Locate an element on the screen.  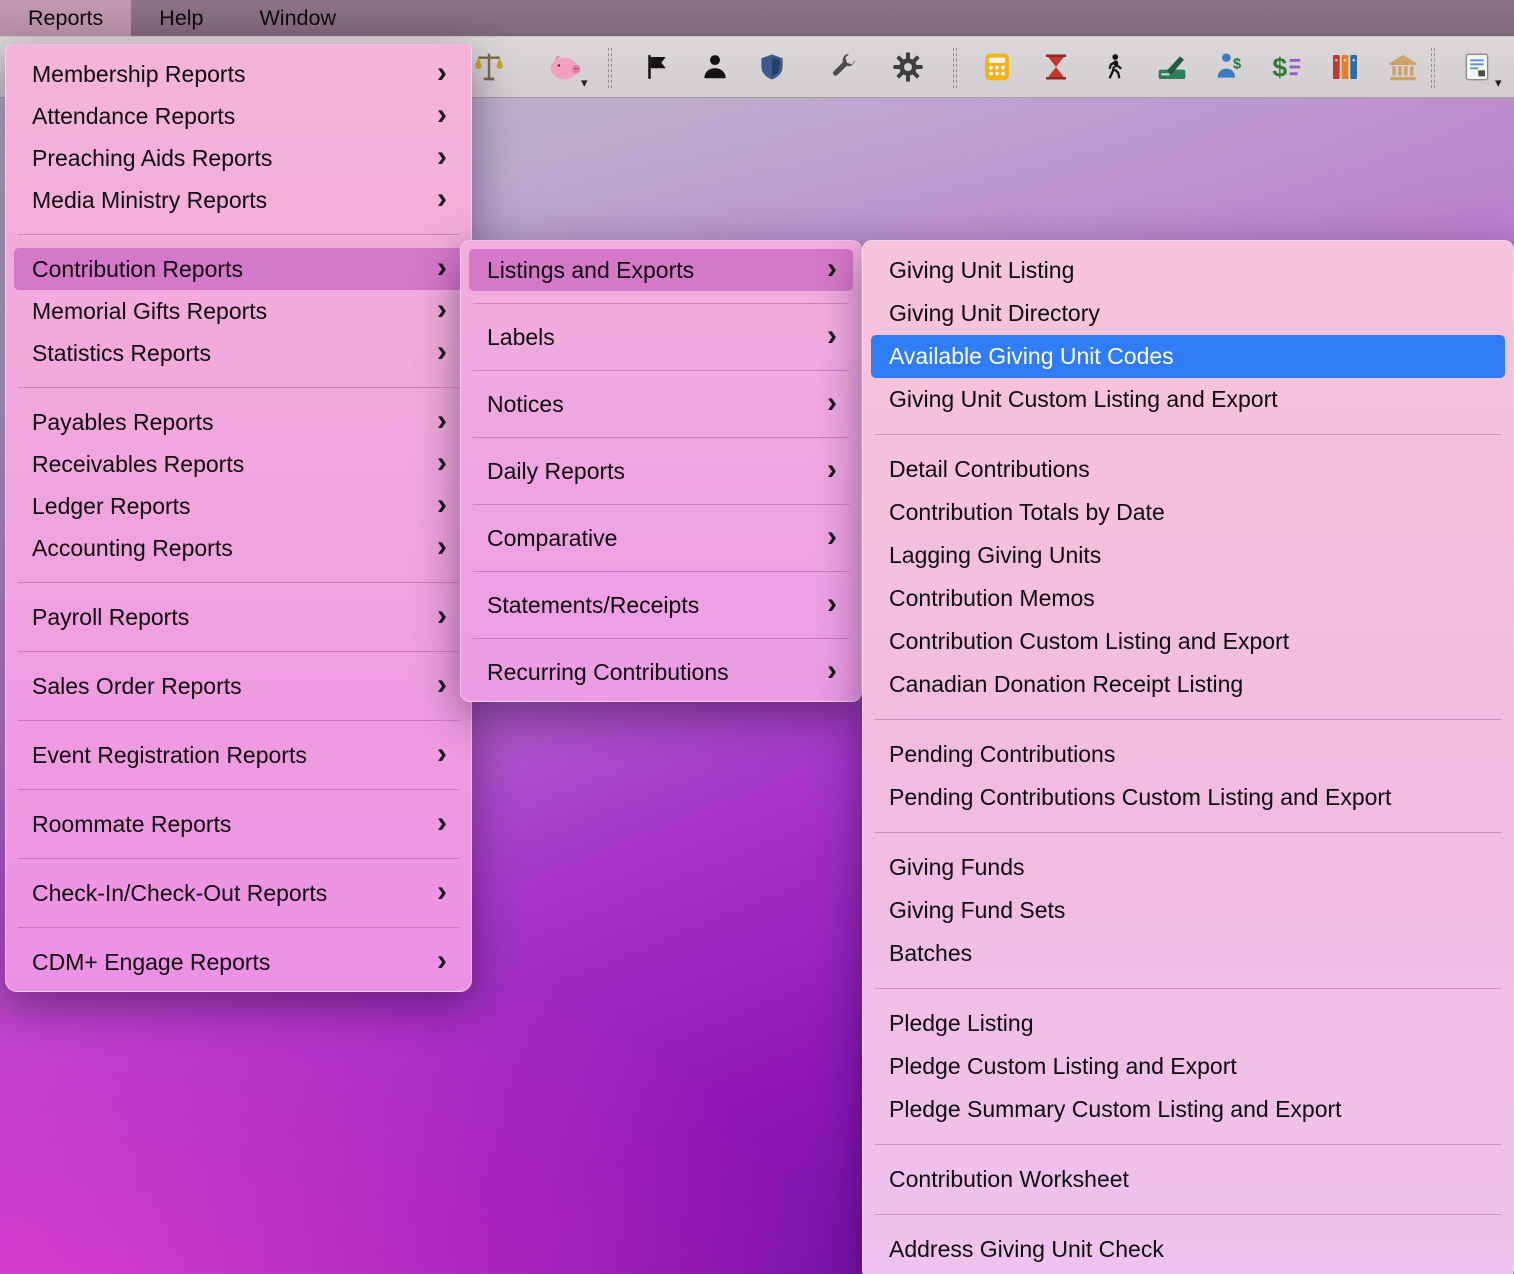
menu-item-label: Daily Reports is located at coordinates (556, 470).